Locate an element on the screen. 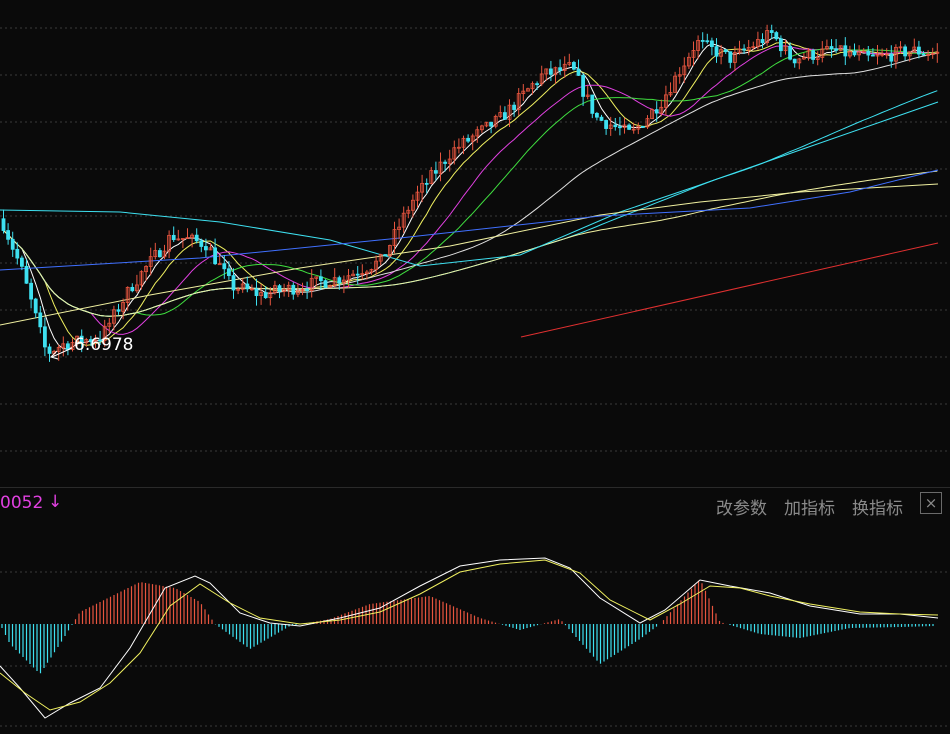 This screenshot has width=950, height=734. candle-up is located at coordinates (219, 264).